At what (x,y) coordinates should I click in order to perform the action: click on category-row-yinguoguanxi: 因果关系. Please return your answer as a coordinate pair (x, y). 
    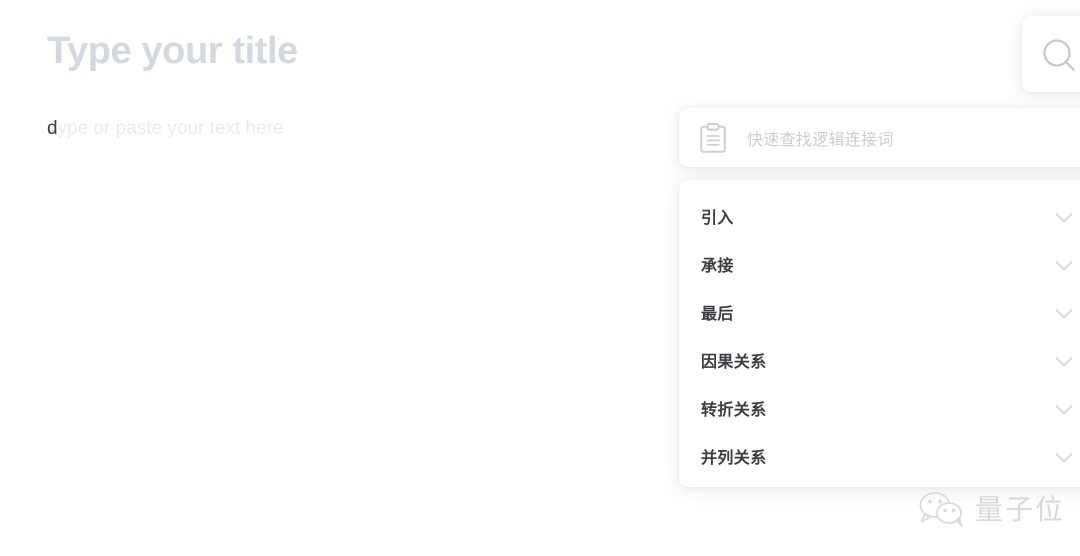
    Looking at the image, I should click on (879, 360).